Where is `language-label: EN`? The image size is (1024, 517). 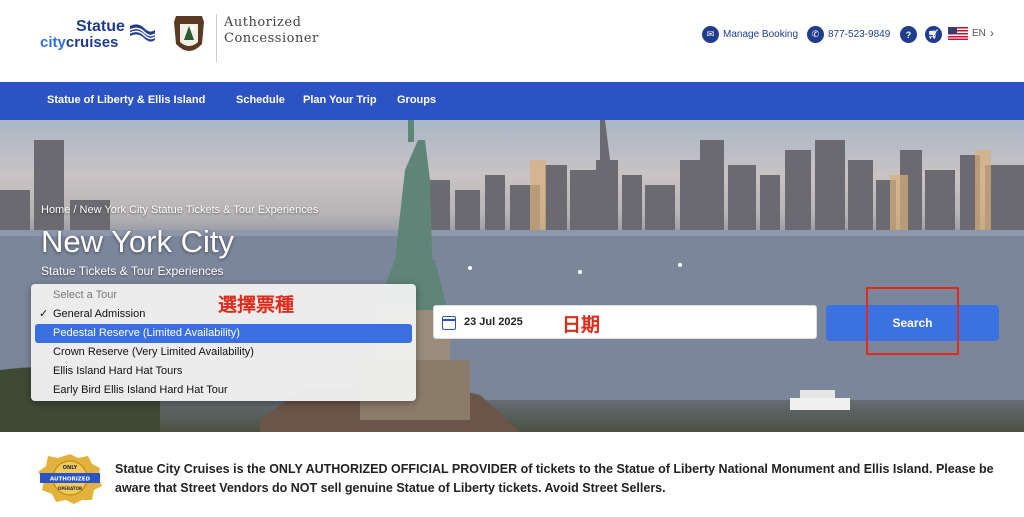
language-label: EN is located at coordinates (979, 33).